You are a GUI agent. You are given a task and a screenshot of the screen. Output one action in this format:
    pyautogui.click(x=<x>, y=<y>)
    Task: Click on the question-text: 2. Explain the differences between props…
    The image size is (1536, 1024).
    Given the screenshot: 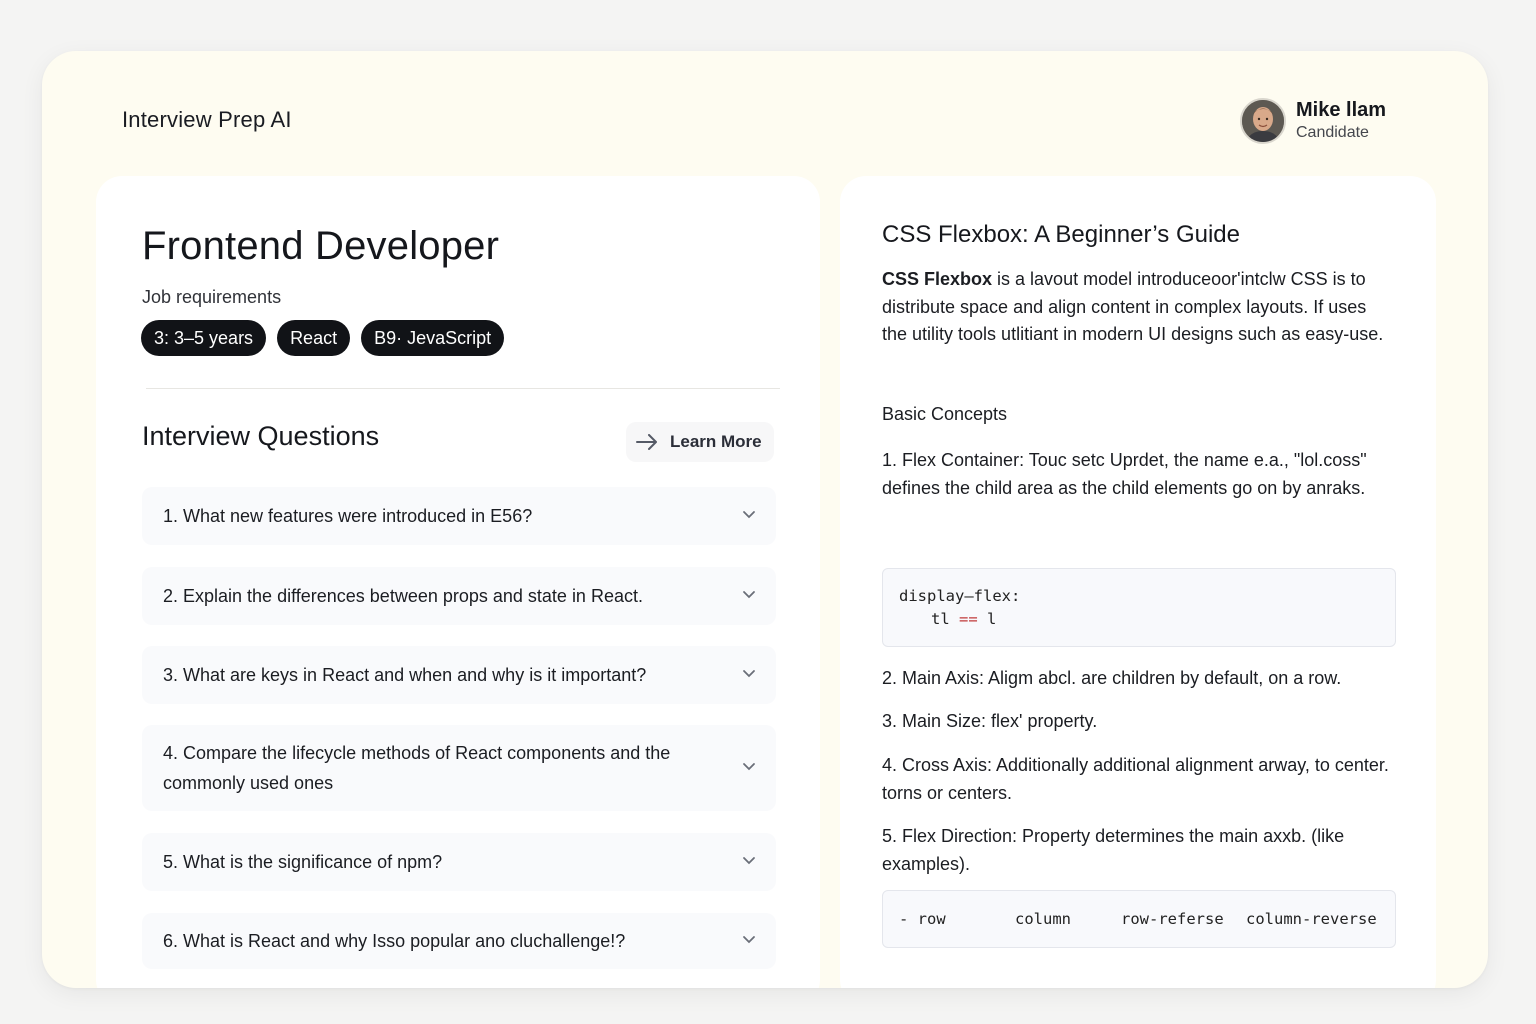 What is the action you would take?
    pyautogui.click(x=403, y=596)
    